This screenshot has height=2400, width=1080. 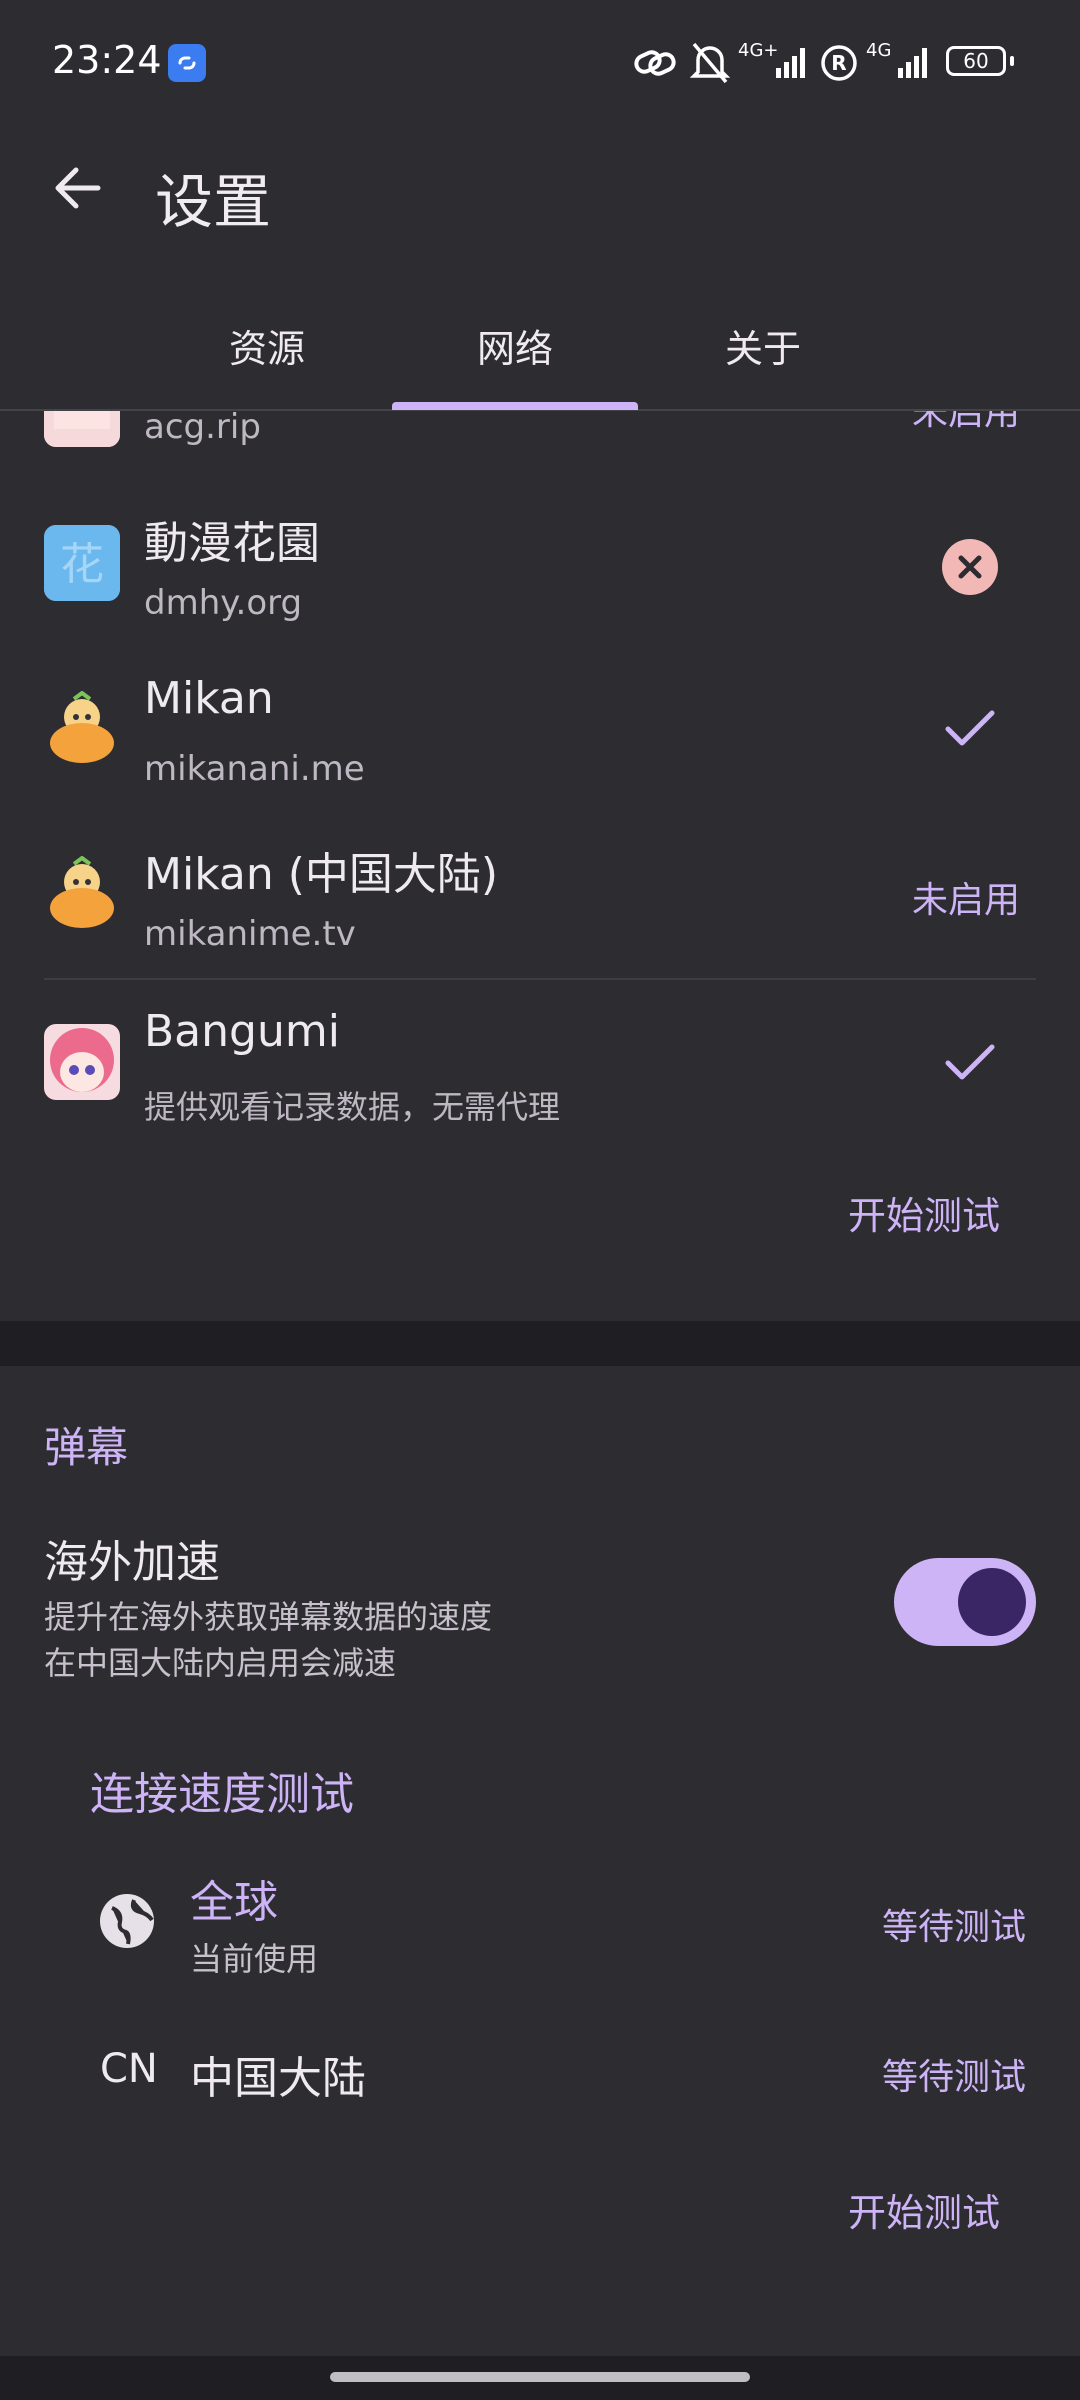 I want to click on region-cn-label: 中国大陆, so click(x=278, y=2078).